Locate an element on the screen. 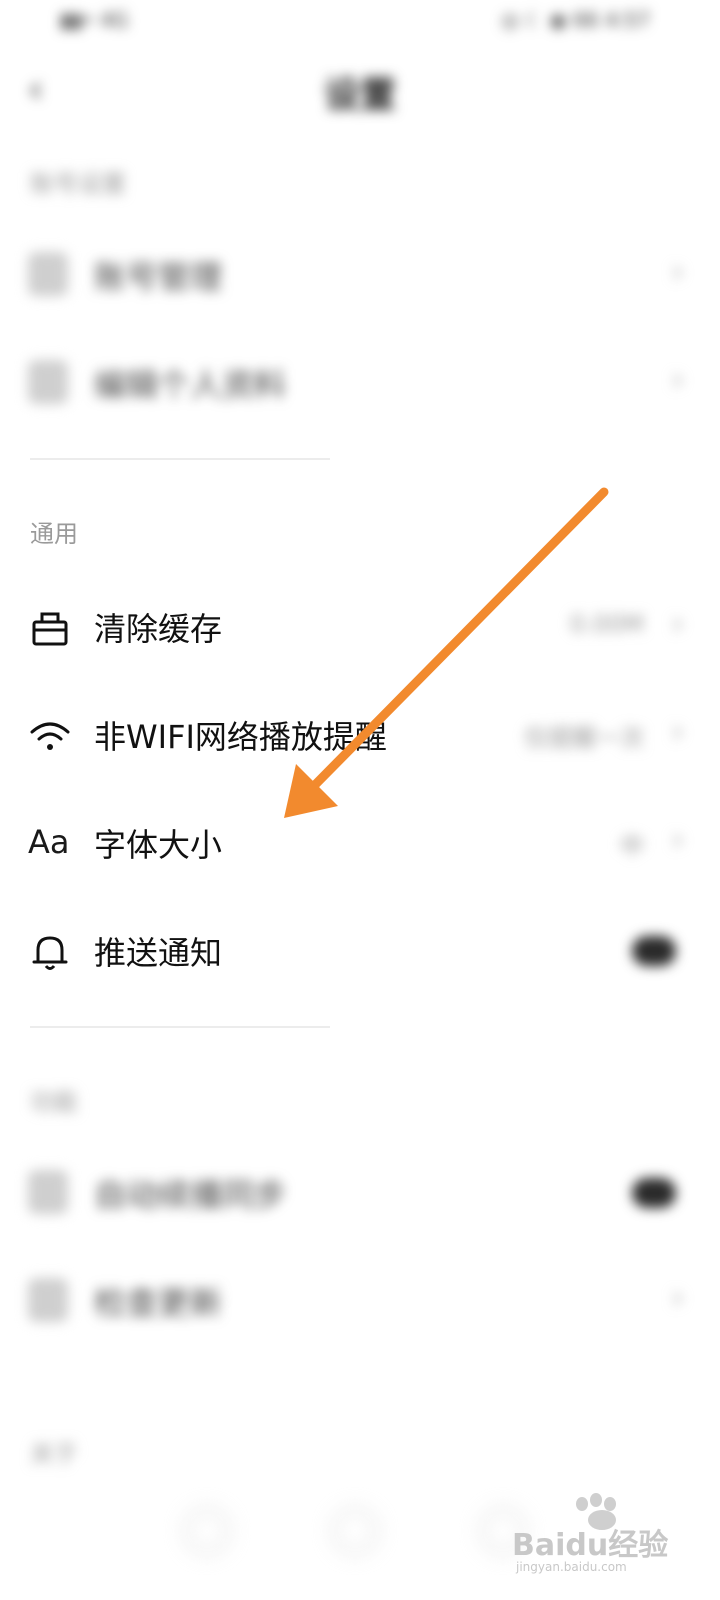 The width and height of the screenshot is (720, 1600). sync-icon is located at coordinates (48, 1192).